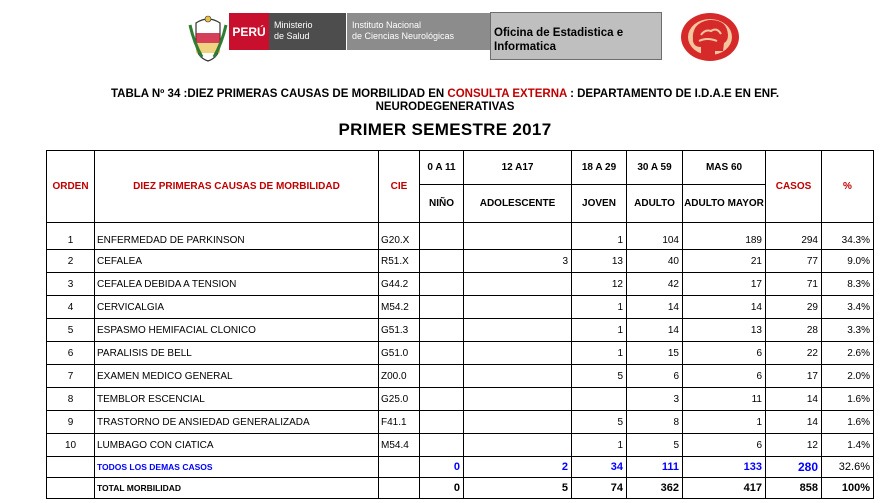 Image resolution: width=889 pixels, height=503 pixels. What do you see at coordinates (236, 422) in the screenshot?
I see `cell-causa: TRASTORNO DE ANSIEDAD GENERALIZADA` at bounding box center [236, 422].